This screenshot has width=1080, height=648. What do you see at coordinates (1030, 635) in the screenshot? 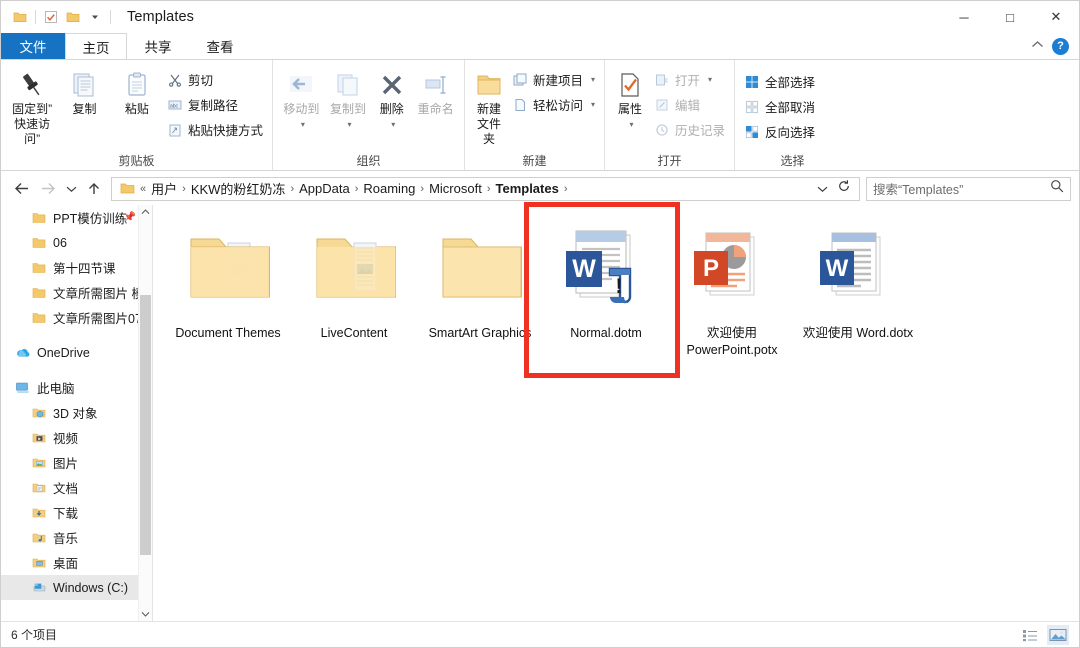
I see `details-view-icon` at bounding box center [1030, 635].